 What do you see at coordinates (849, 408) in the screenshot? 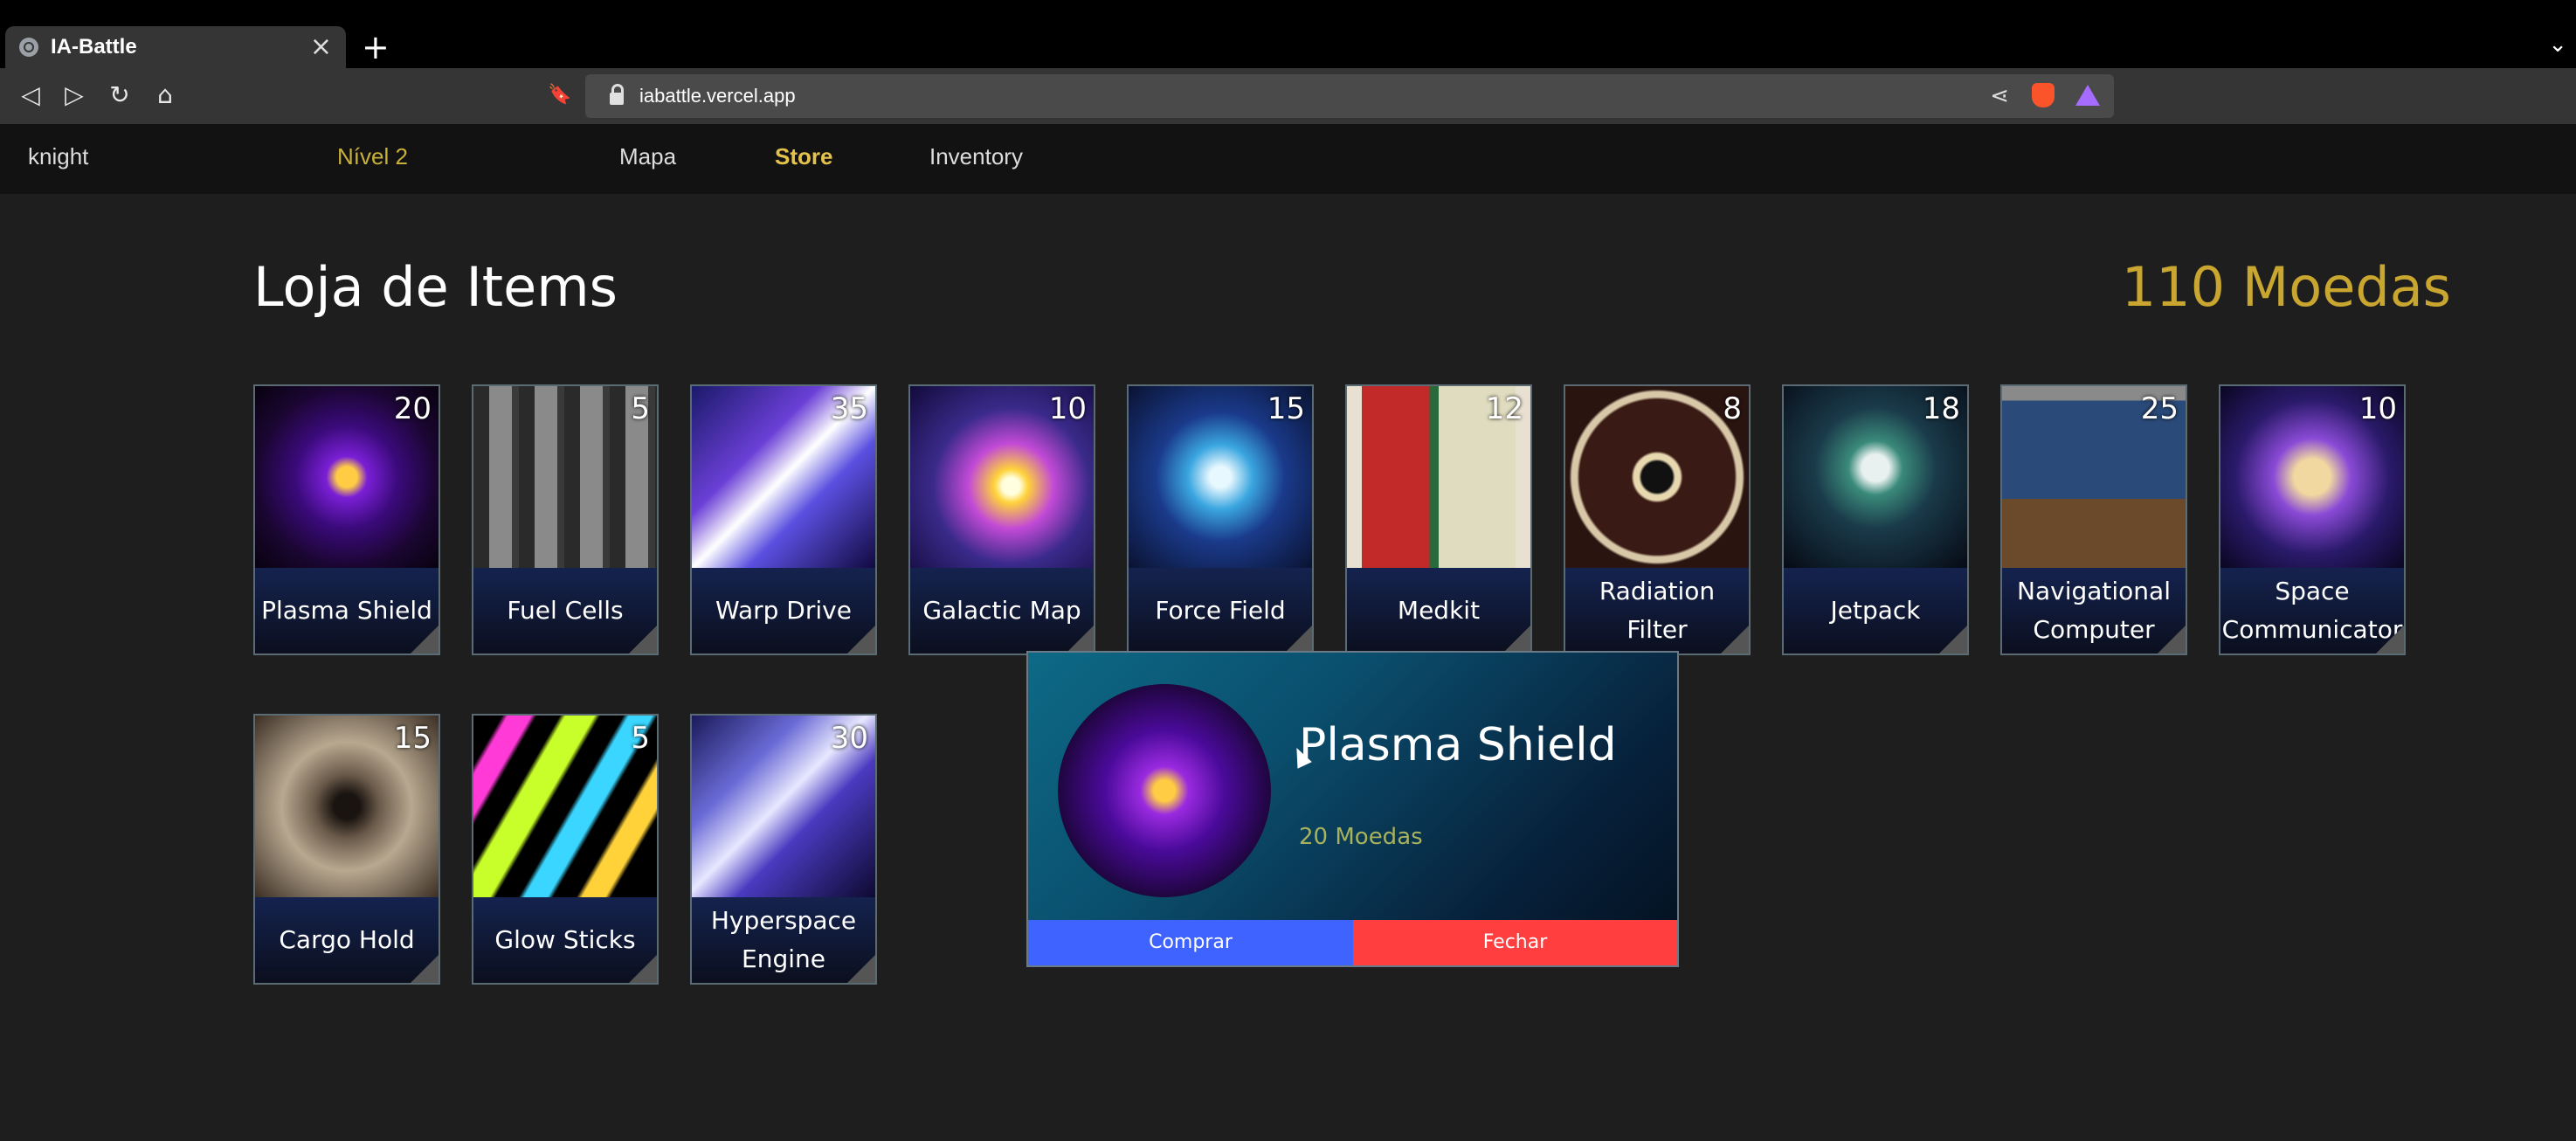
I see `item-price: 35` at bounding box center [849, 408].